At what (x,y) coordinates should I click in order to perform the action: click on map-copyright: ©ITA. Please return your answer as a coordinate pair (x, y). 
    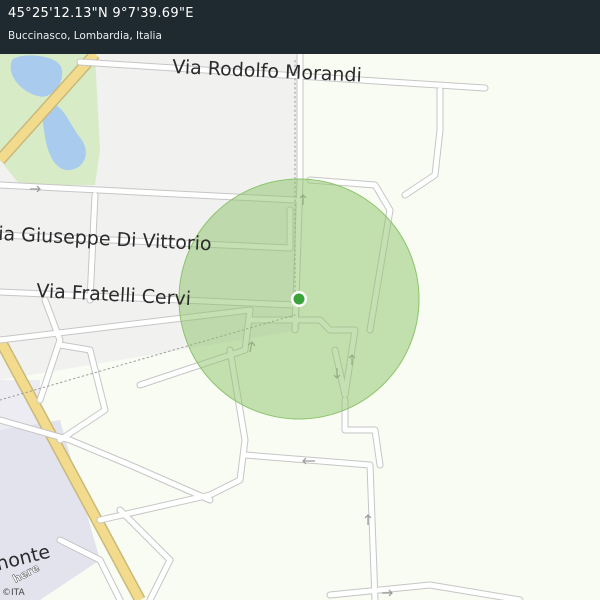
    Looking at the image, I should click on (13, 593).